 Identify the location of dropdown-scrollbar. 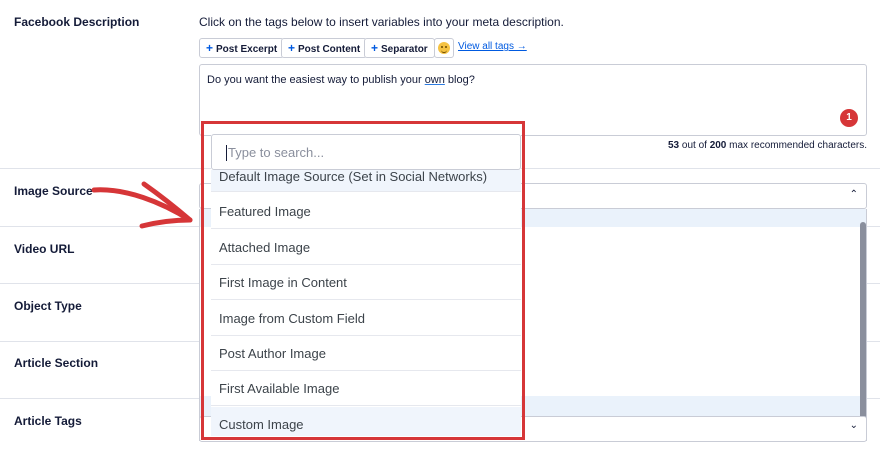
(863, 322).